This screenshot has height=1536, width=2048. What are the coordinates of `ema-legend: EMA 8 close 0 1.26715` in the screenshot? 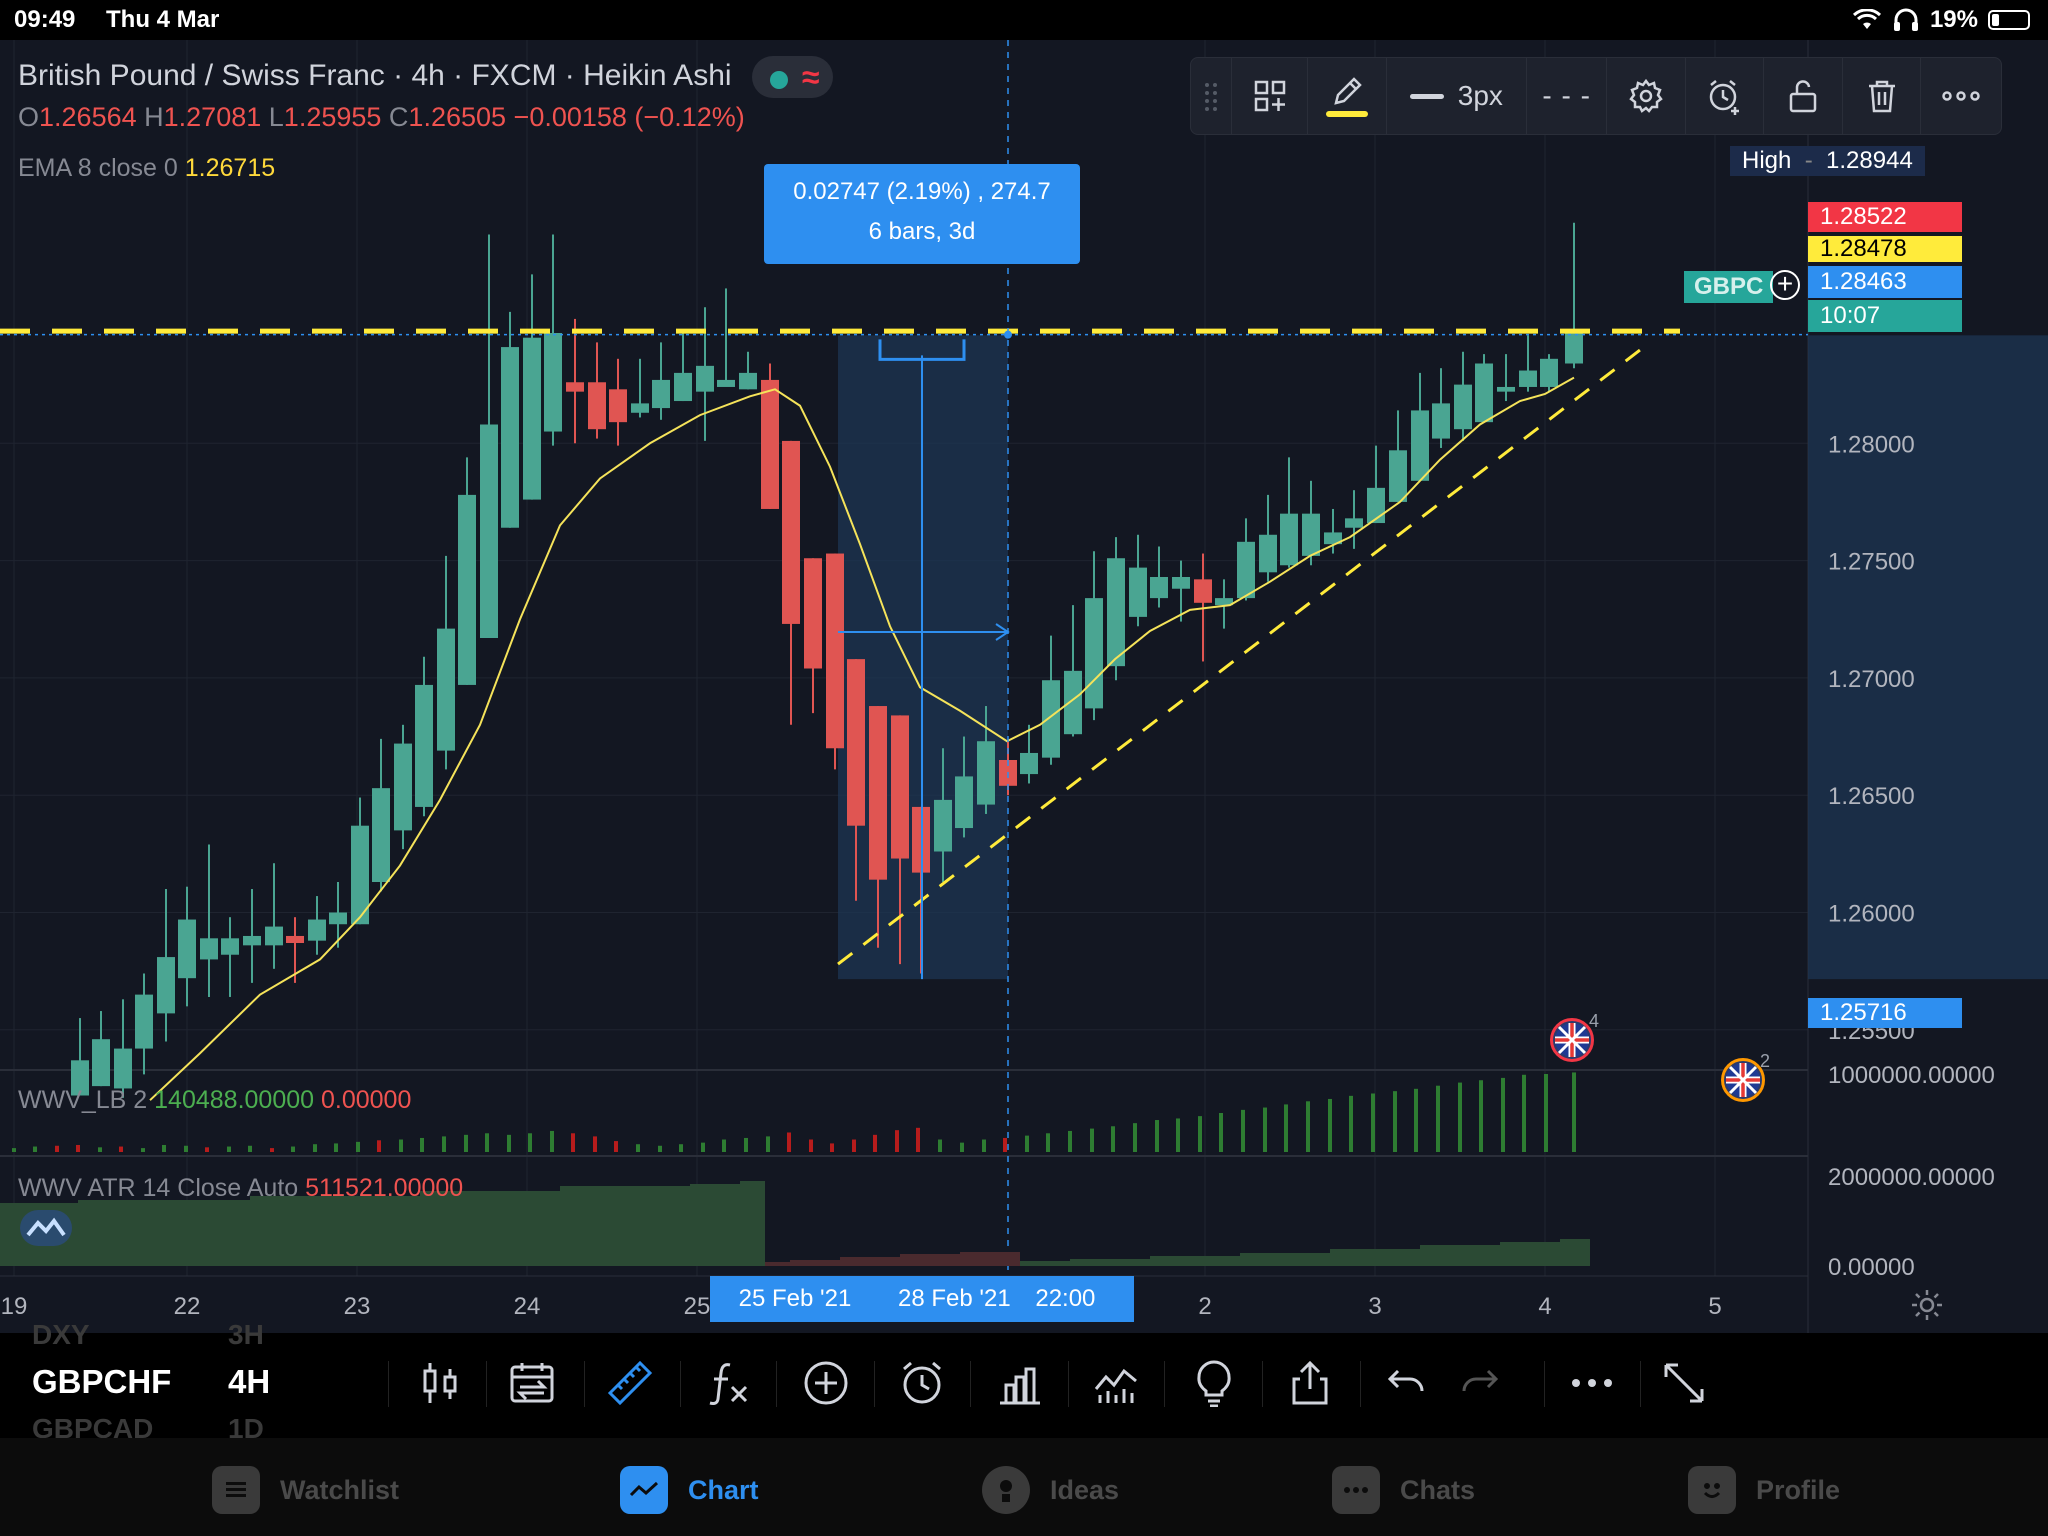 It's located at (146, 168).